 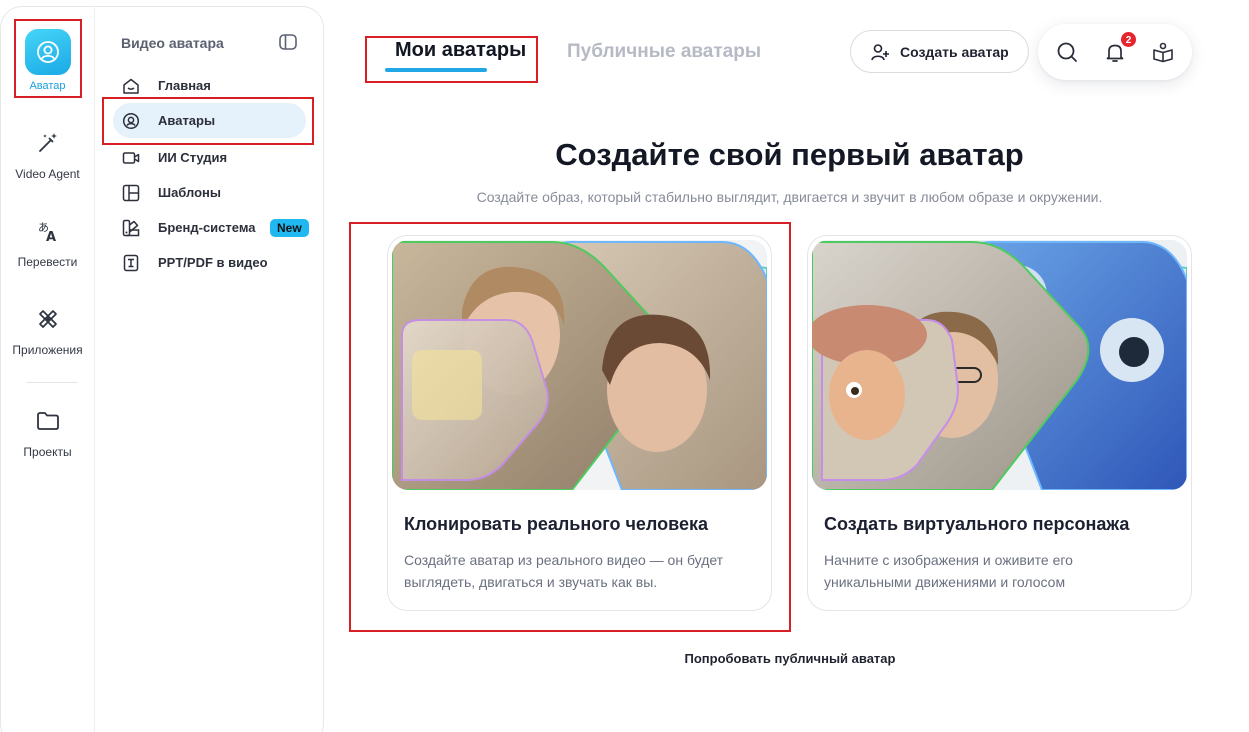 I want to click on learn-icon, so click(x=1163, y=52).